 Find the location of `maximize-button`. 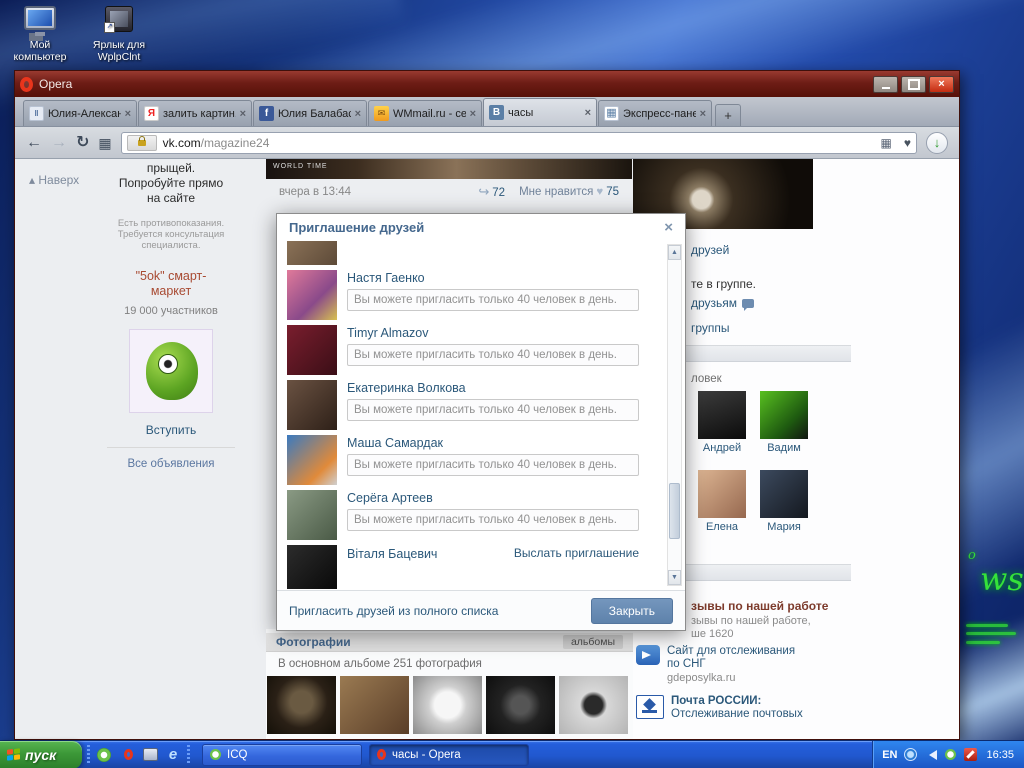

maximize-button is located at coordinates (913, 84).